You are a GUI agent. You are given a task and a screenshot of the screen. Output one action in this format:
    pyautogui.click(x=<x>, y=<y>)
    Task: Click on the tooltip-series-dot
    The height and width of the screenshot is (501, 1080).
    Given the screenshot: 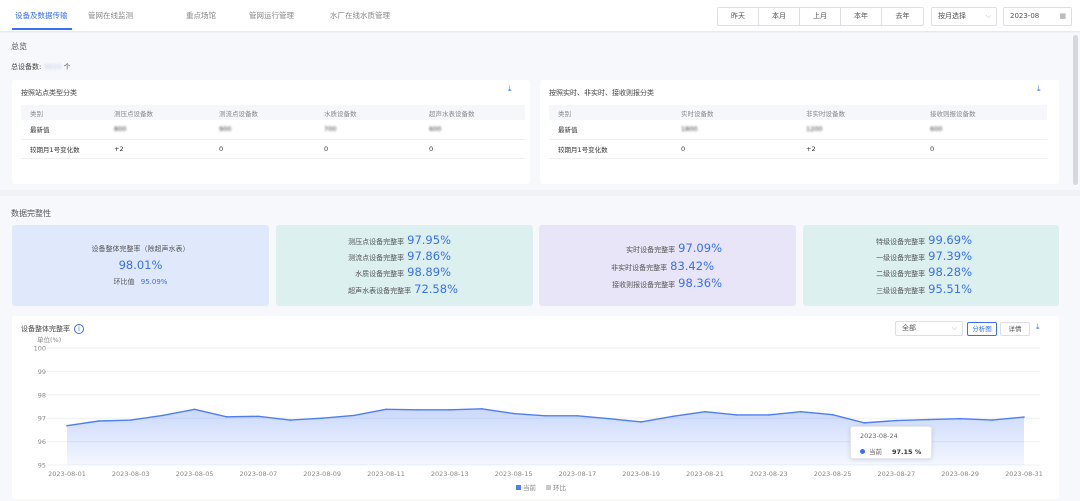 What is the action you would take?
    pyautogui.click(x=862, y=451)
    